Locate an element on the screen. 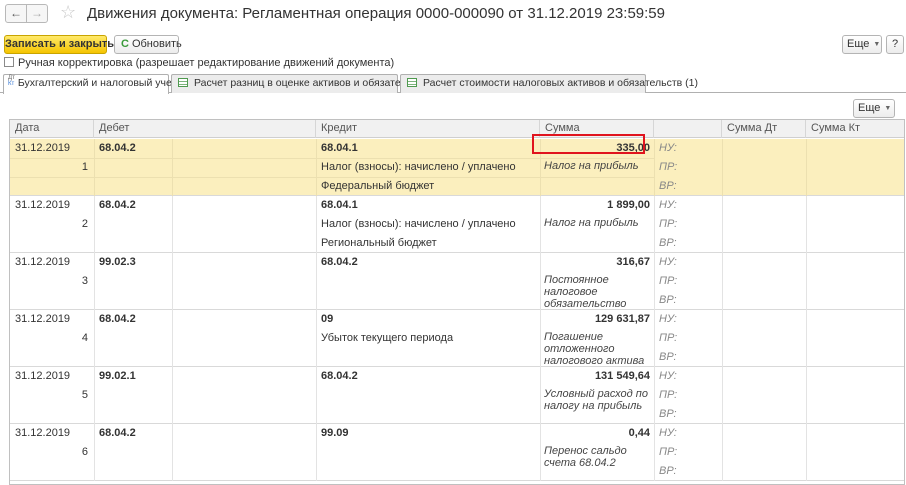  table-more-button: Еще ▼ is located at coordinates (874, 108).